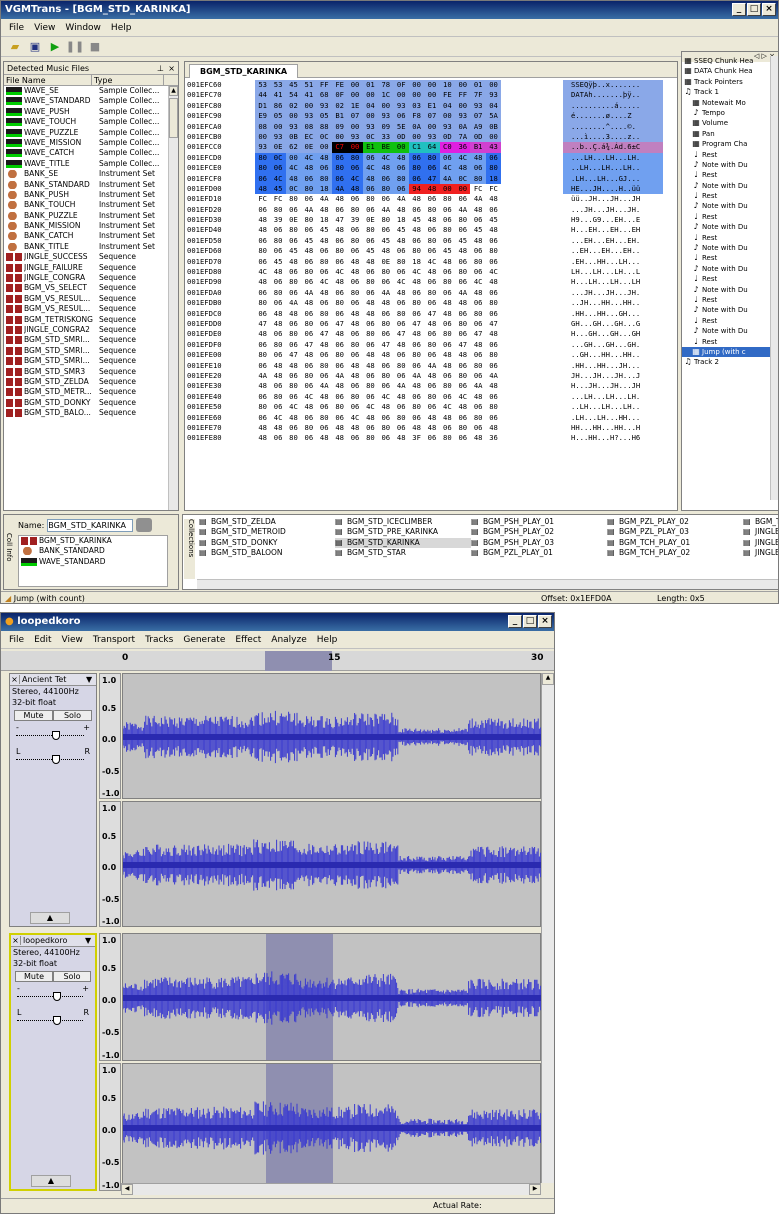 This screenshot has width=779, height=1214. Describe the element at coordinates (386, 126) in the screenshot. I see `hex-byte: 09` at that location.